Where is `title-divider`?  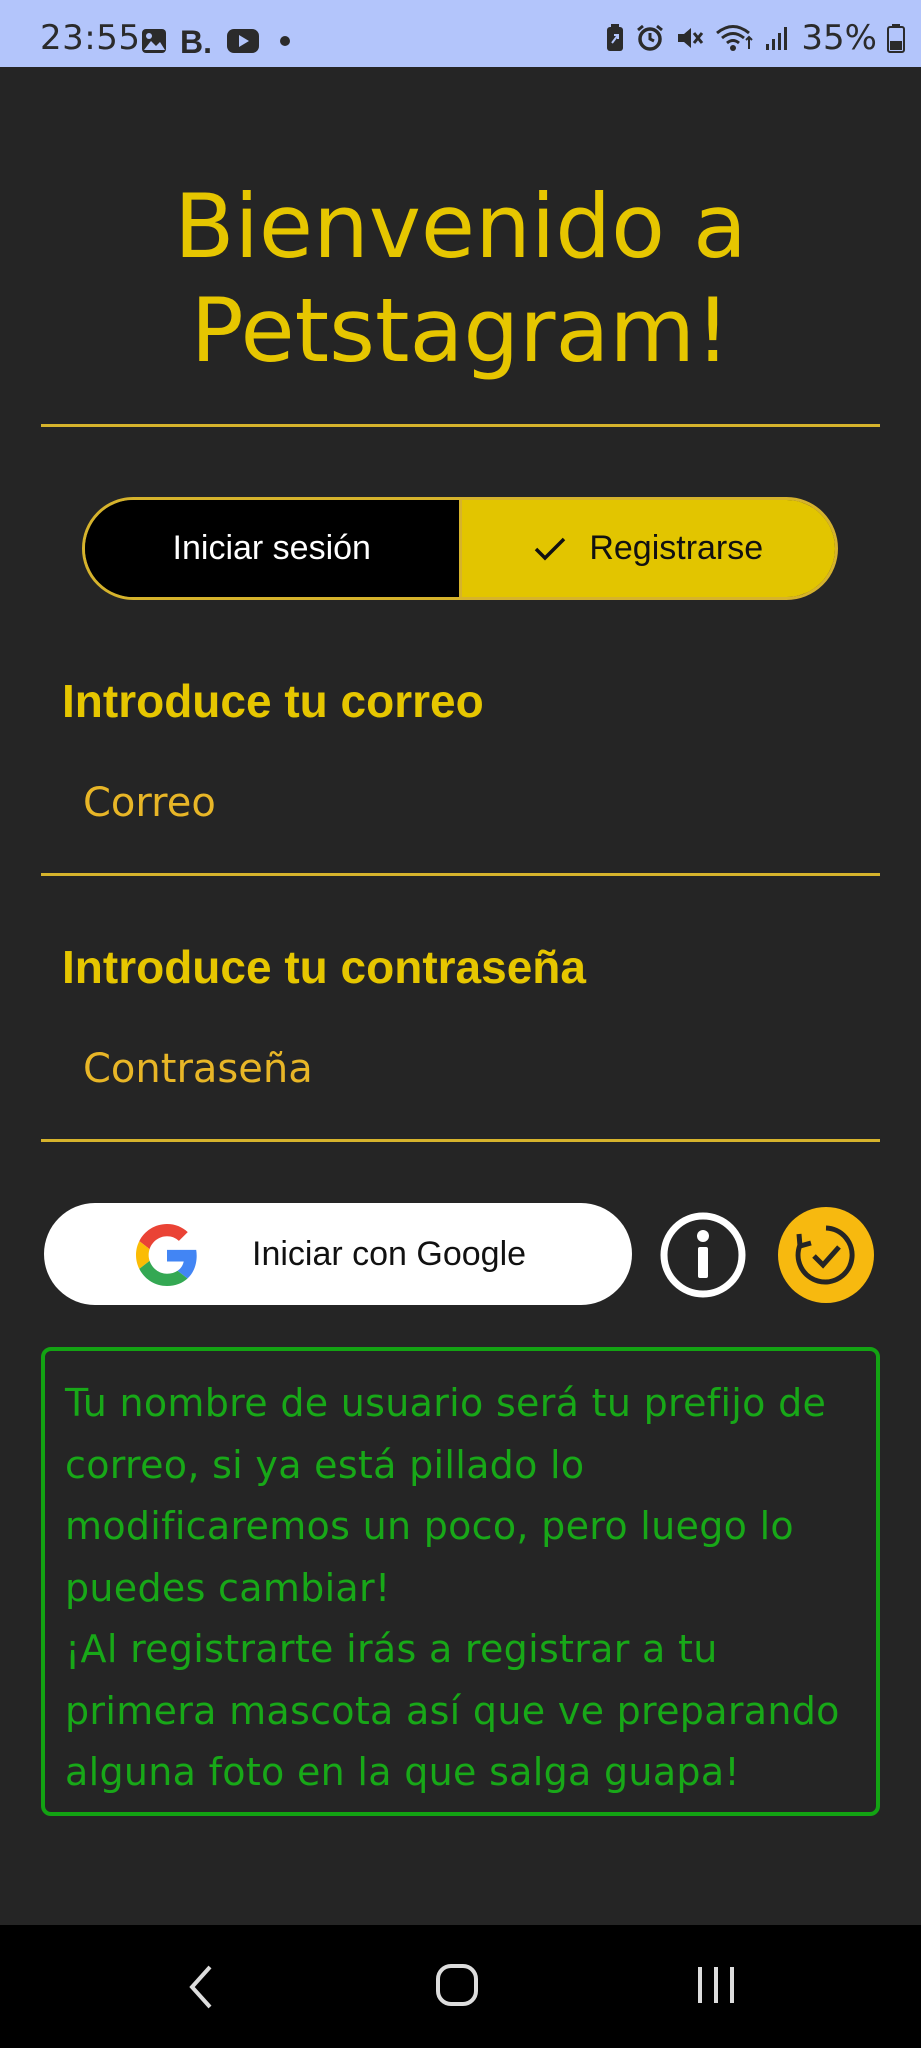
title-divider is located at coordinates (460, 425).